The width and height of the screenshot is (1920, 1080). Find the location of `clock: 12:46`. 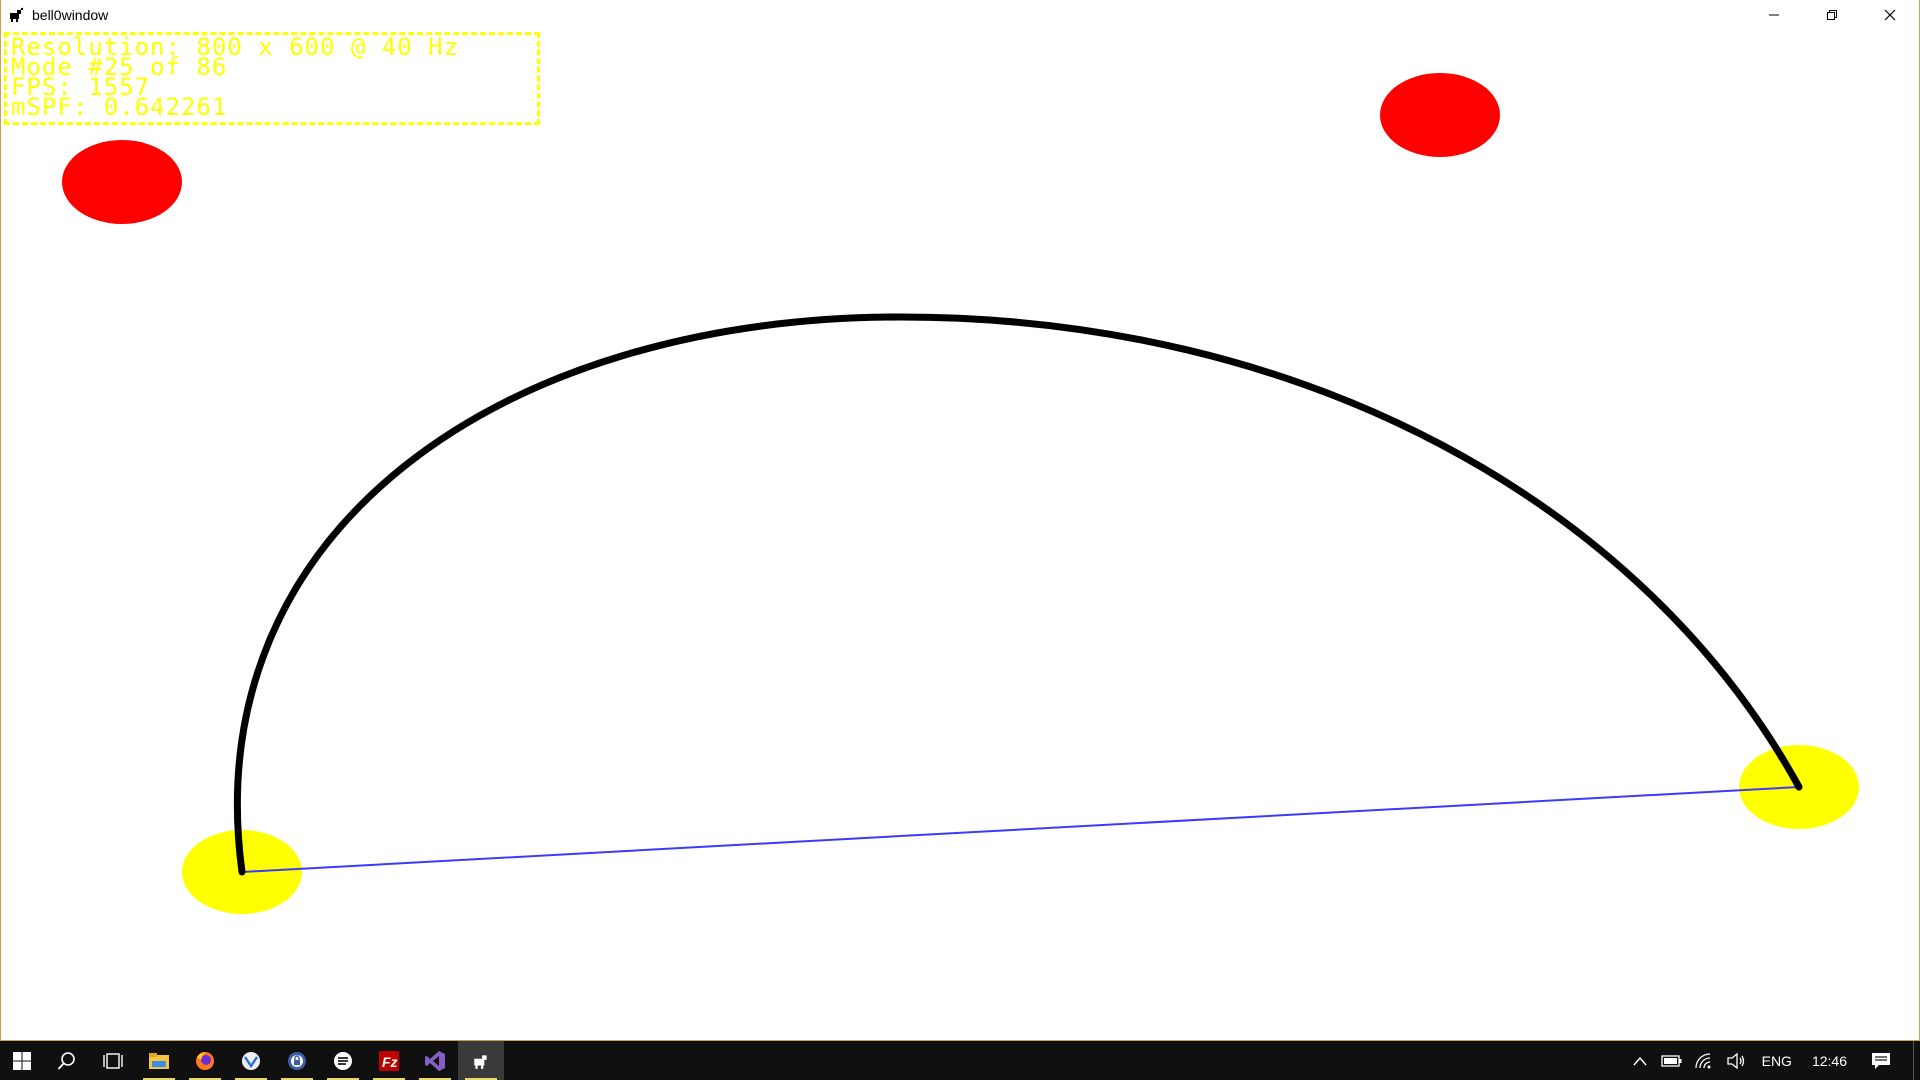

clock: 12:46 is located at coordinates (1829, 1060).